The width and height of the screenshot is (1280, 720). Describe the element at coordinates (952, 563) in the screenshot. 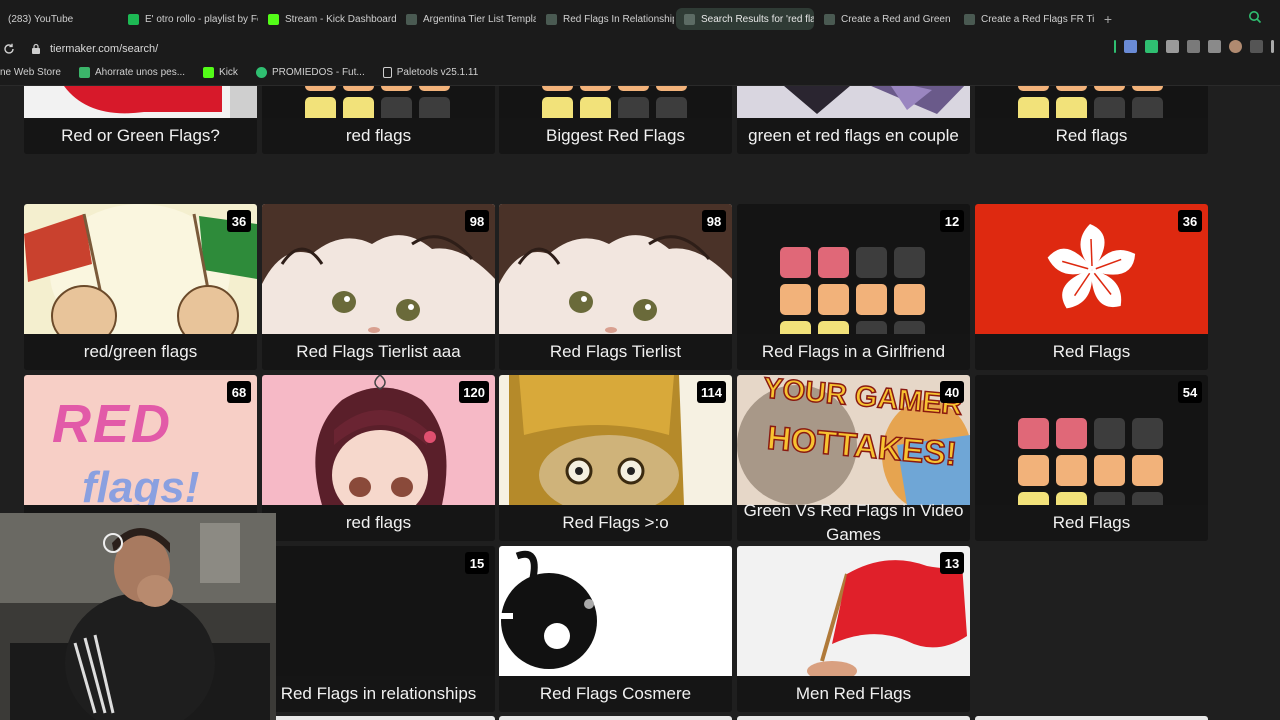

I see `item-count-badge: 13` at that location.